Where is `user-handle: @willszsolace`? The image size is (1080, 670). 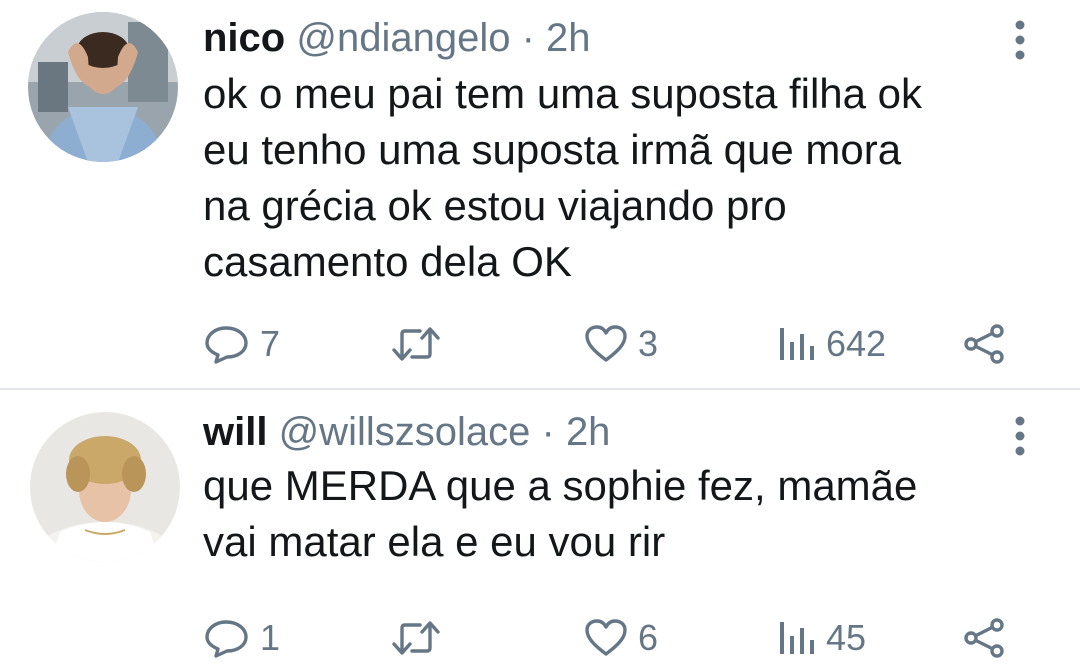 user-handle: @willszsolace is located at coordinates (405, 432).